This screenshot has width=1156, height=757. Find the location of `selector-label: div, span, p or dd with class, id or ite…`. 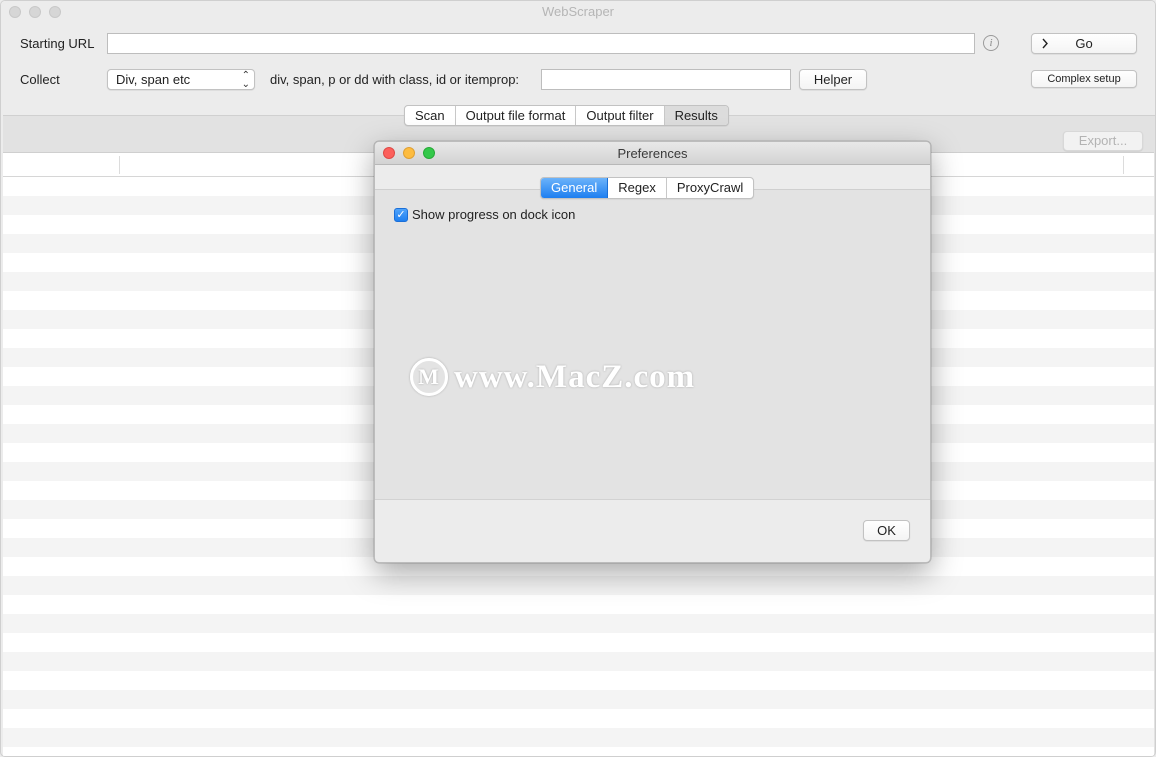

selector-label: div, span, p or dd with class, id or ite… is located at coordinates (395, 79).